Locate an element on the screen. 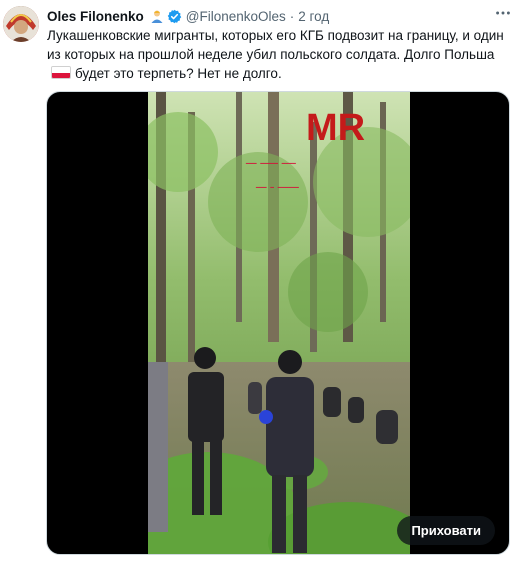 The image size is (525, 561). svg-text: ــــــ ـ ـــ is located at coordinates (277, 184).